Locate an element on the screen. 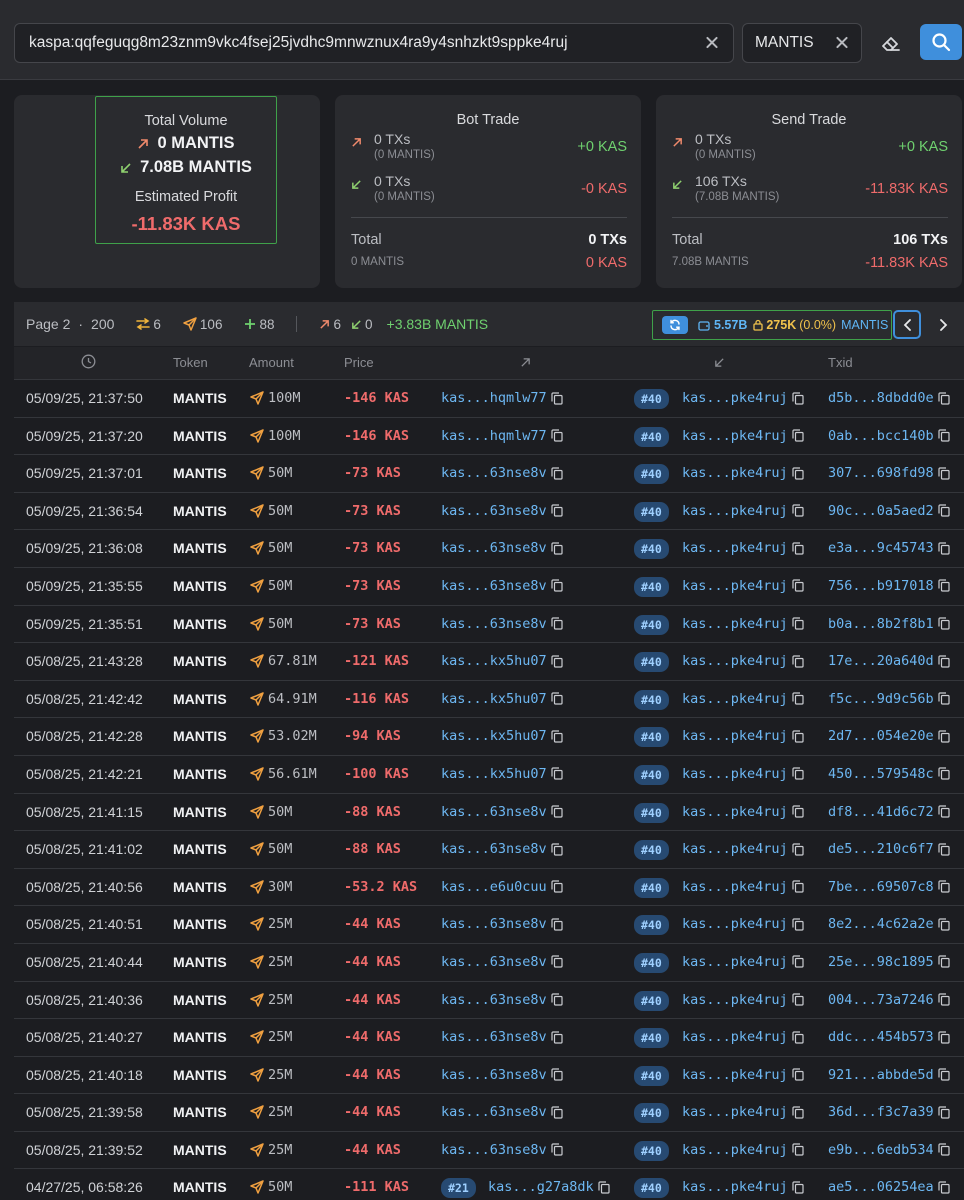 Image resolution: width=964 pixels, height=1200 pixels. txid: 90c...0a5aed2 is located at coordinates (881, 511).